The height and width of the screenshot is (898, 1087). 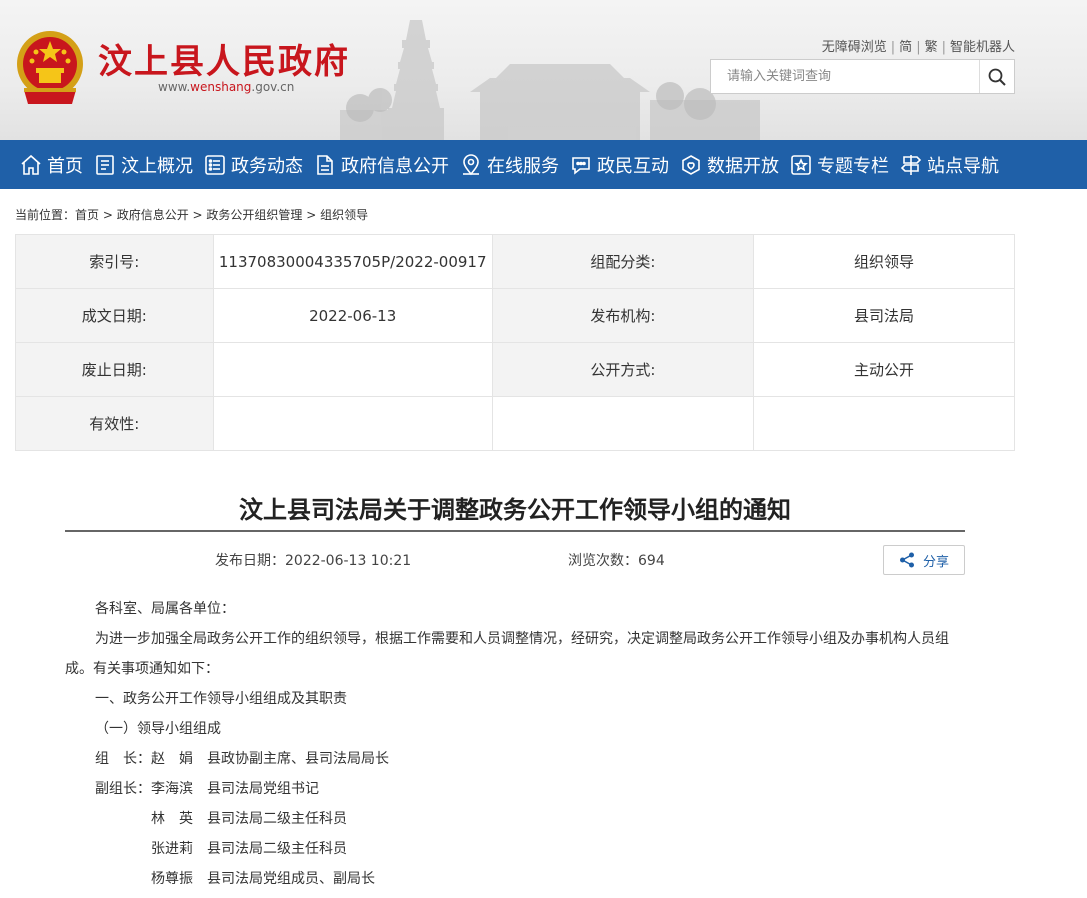 What do you see at coordinates (352, 423) in the screenshot?
I see `meta-value-validity` at bounding box center [352, 423].